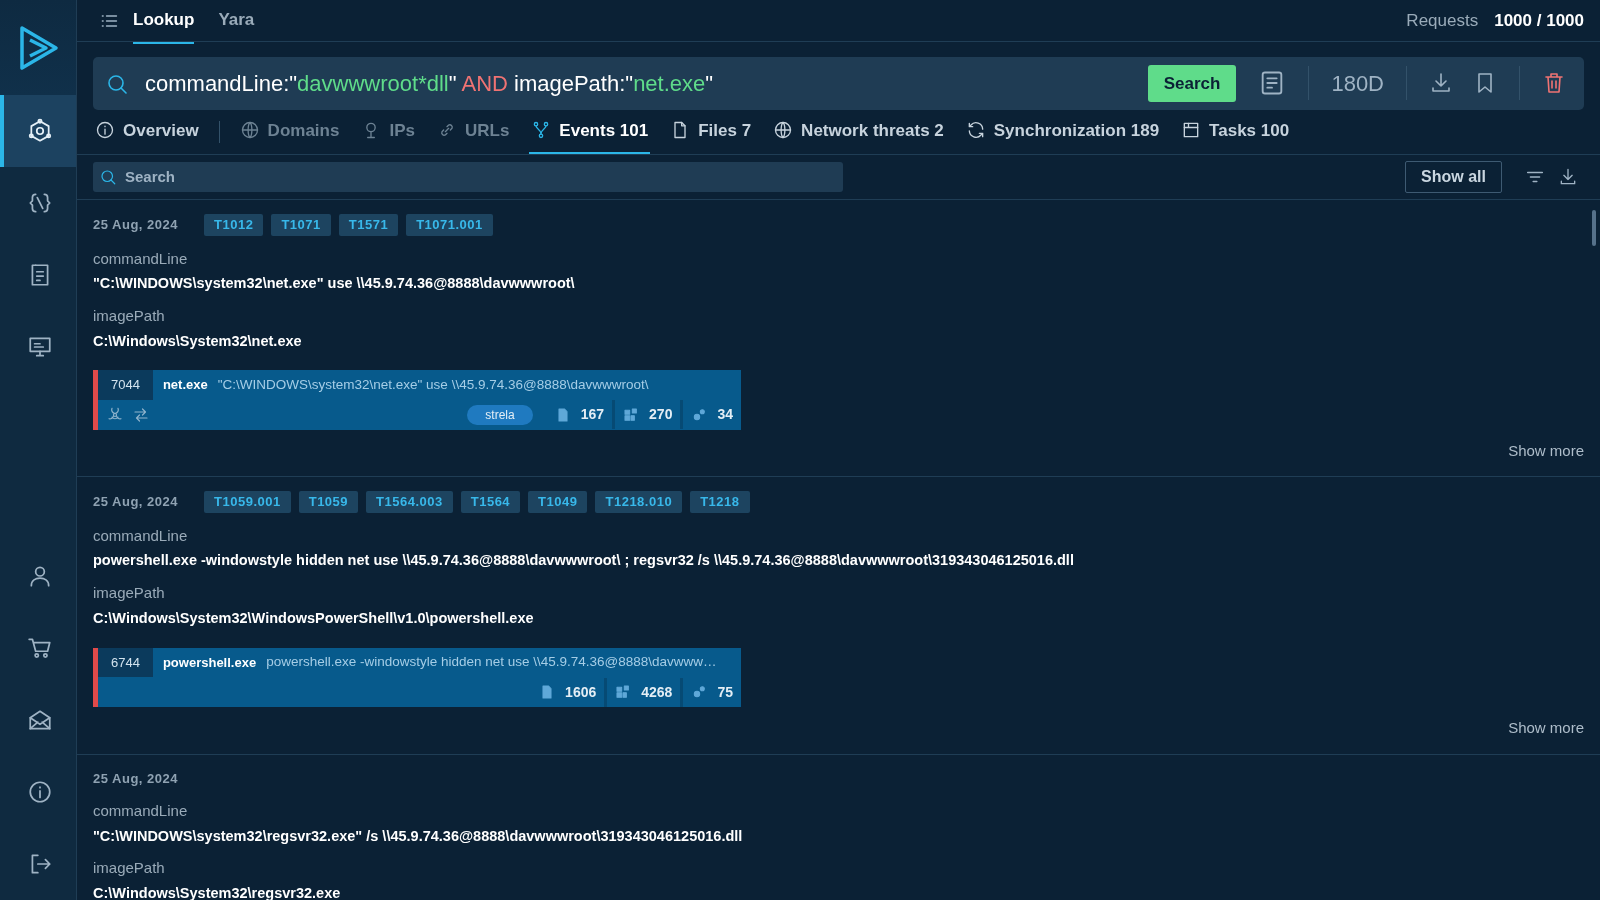  What do you see at coordinates (1357, 83) in the screenshot?
I see `period-button: 180D` at bounding box center [1357, 83].